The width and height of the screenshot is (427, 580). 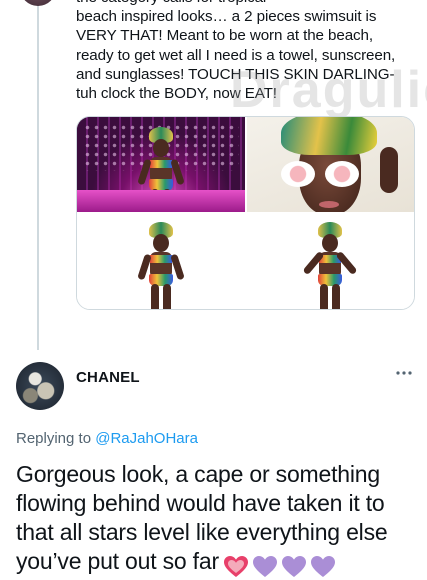 What do you see at coordinates (38, 175) in the screenshot?
I see `thread-connector-line` at bounding box center [38, 175].